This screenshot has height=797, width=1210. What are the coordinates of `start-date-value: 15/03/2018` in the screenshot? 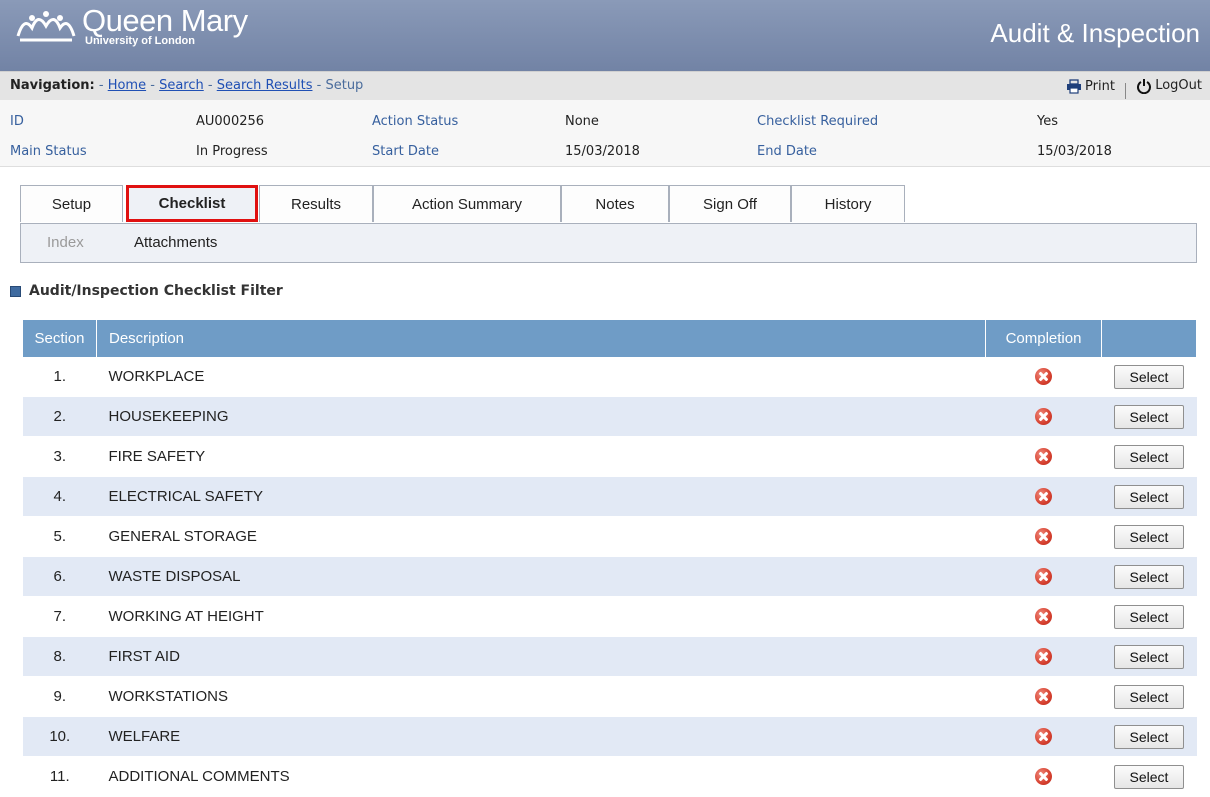 It's located at (602, 151).